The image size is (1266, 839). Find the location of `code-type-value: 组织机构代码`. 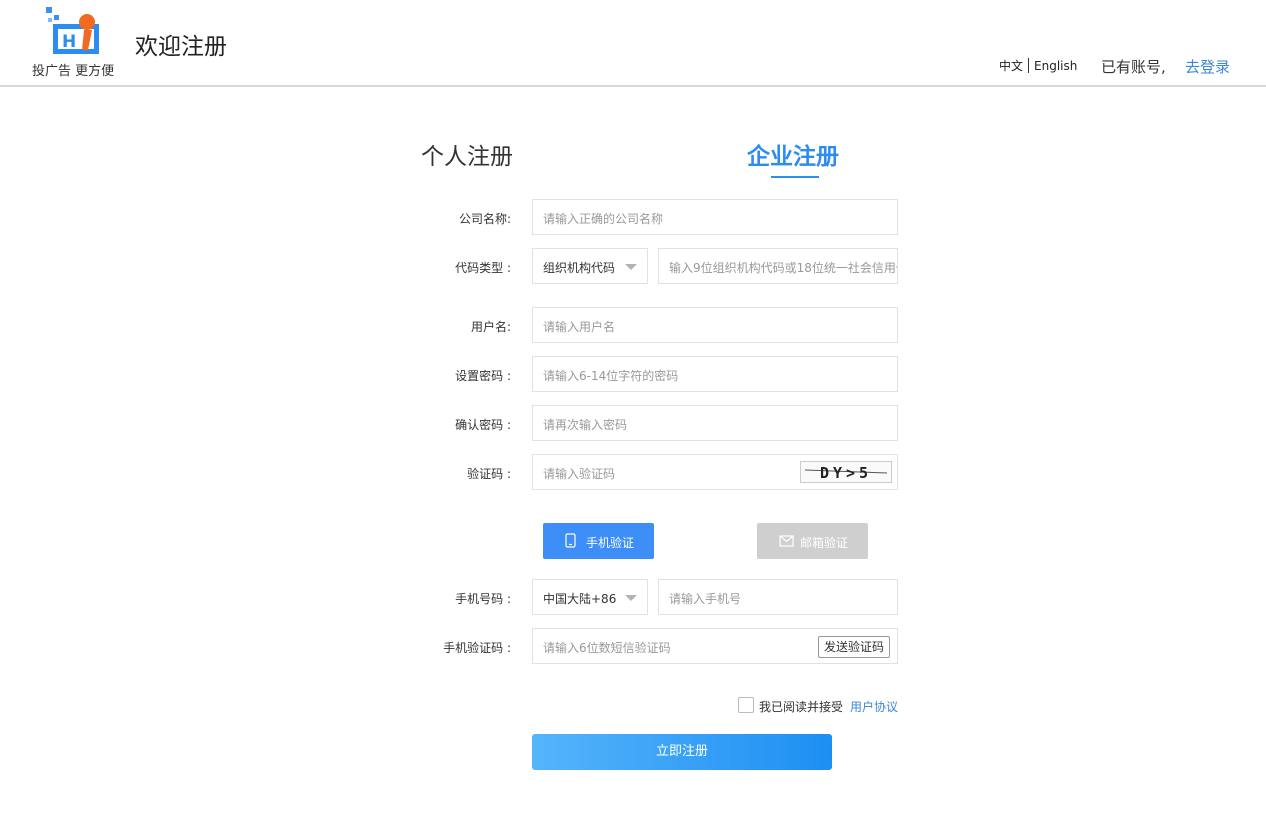

code-type-value: 组织机构代码 is located at coordinates (579, 268).